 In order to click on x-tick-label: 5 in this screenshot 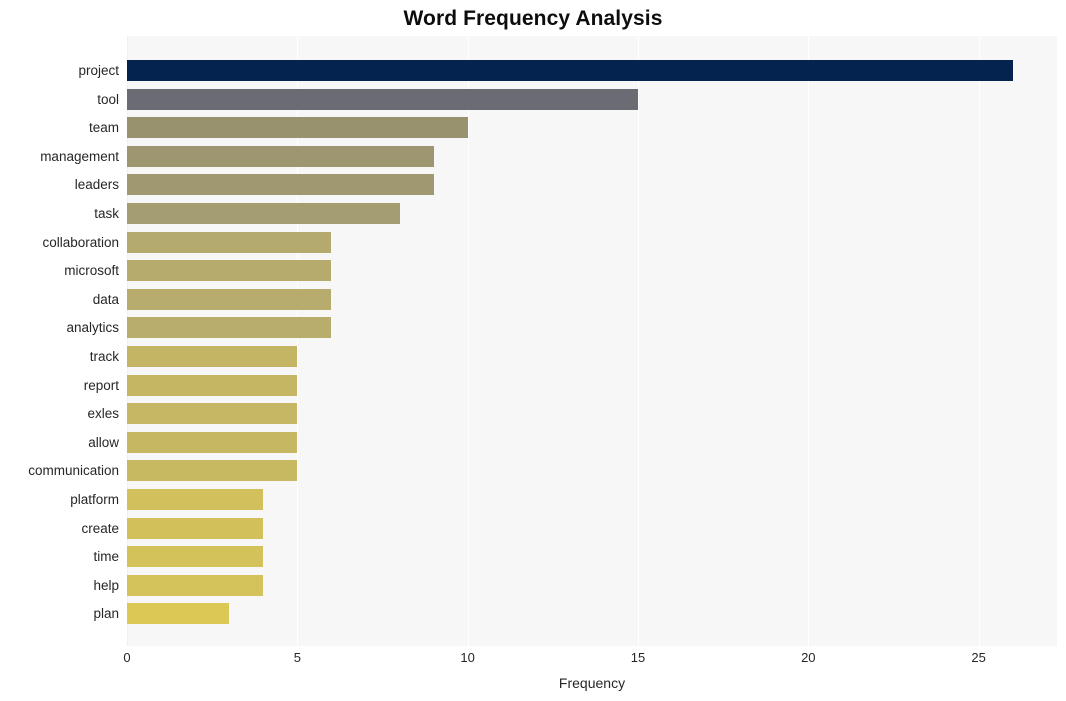, I will do `click(297, 657)`.